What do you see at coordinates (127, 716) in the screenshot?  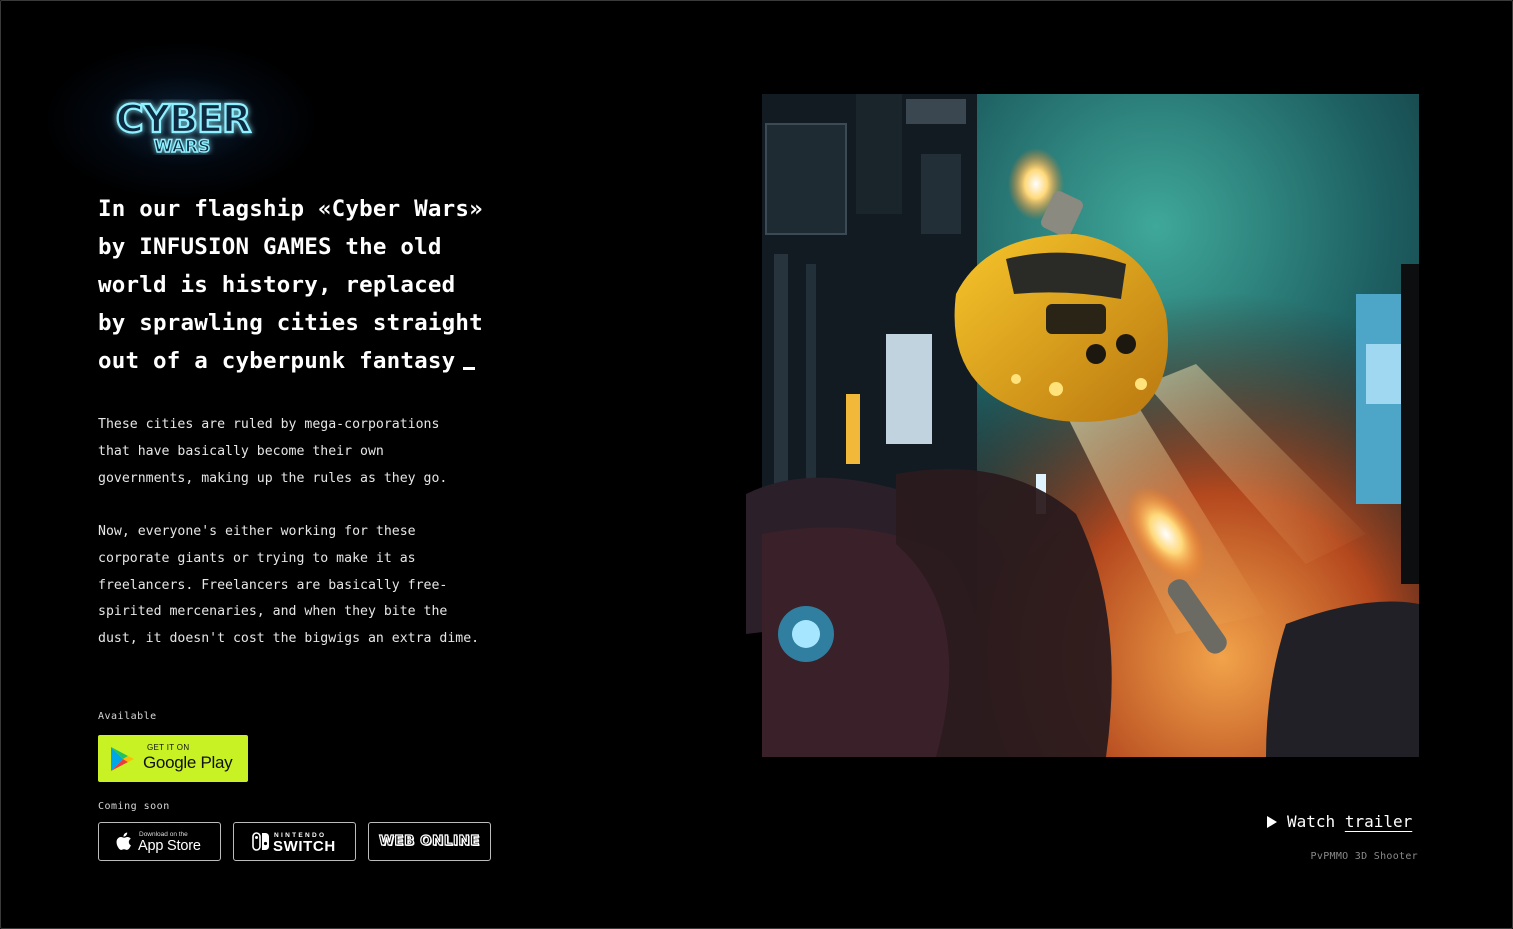 I see `available-label: Available` at bounding box center [127, 716].